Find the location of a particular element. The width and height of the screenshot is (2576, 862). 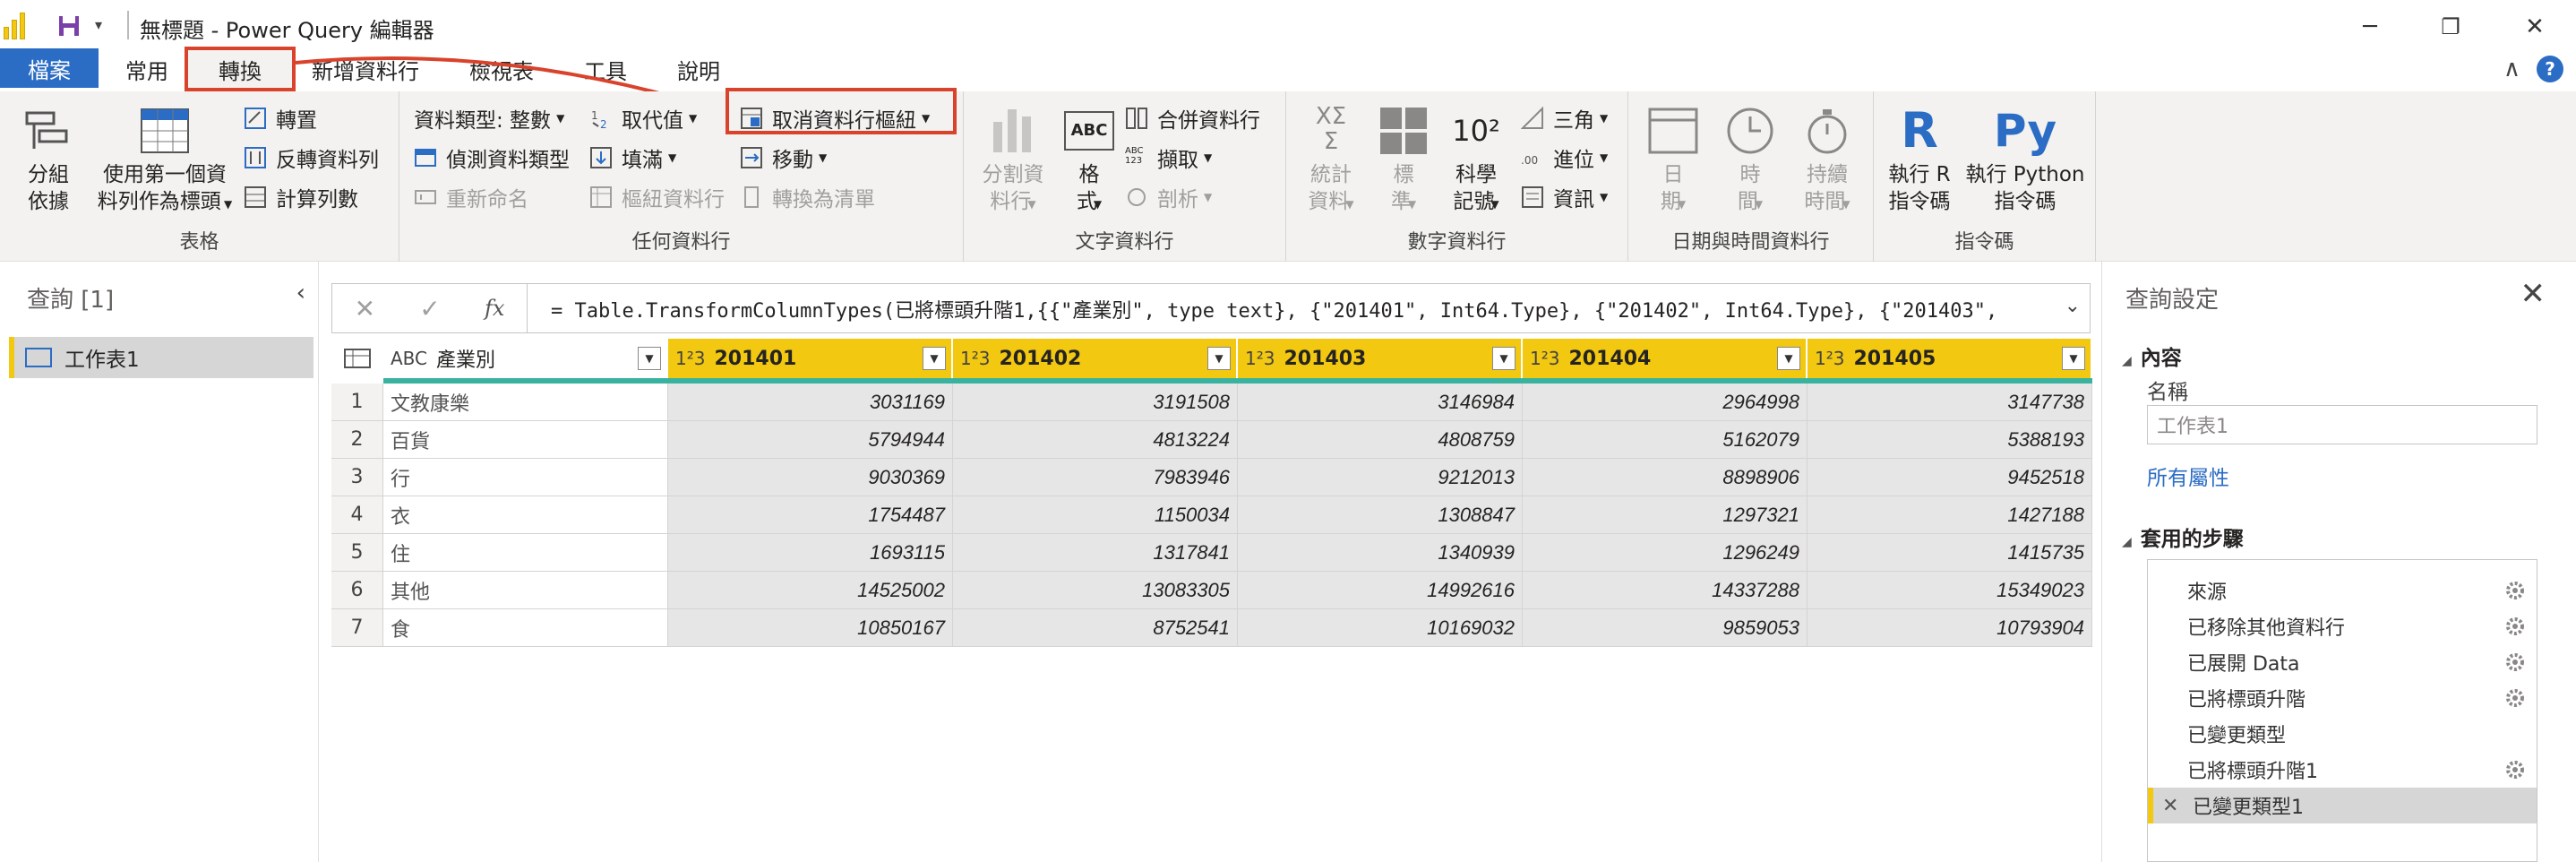

query-name-input: 工作表1 is located at coordinates (2342, 424).